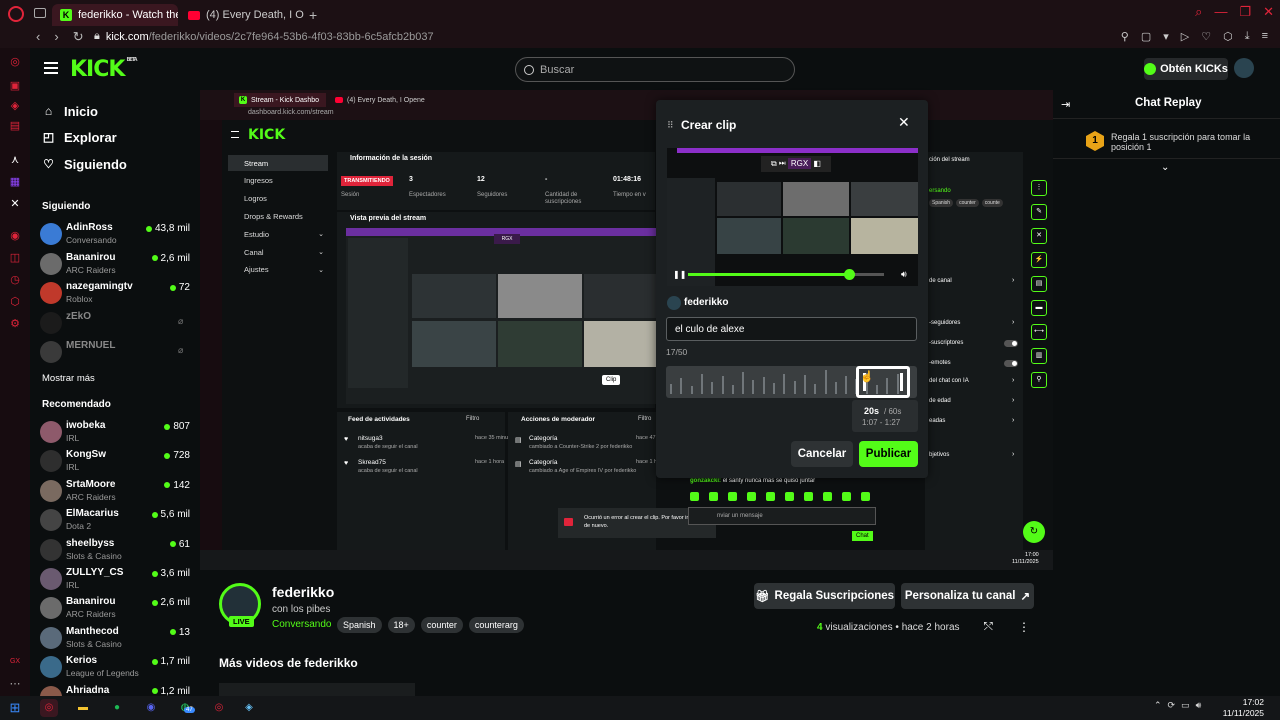  Describe the element at coordinates (1186, 69) in the screenshot. I see `get-kicks-button: Obtén KICKs` at that location.